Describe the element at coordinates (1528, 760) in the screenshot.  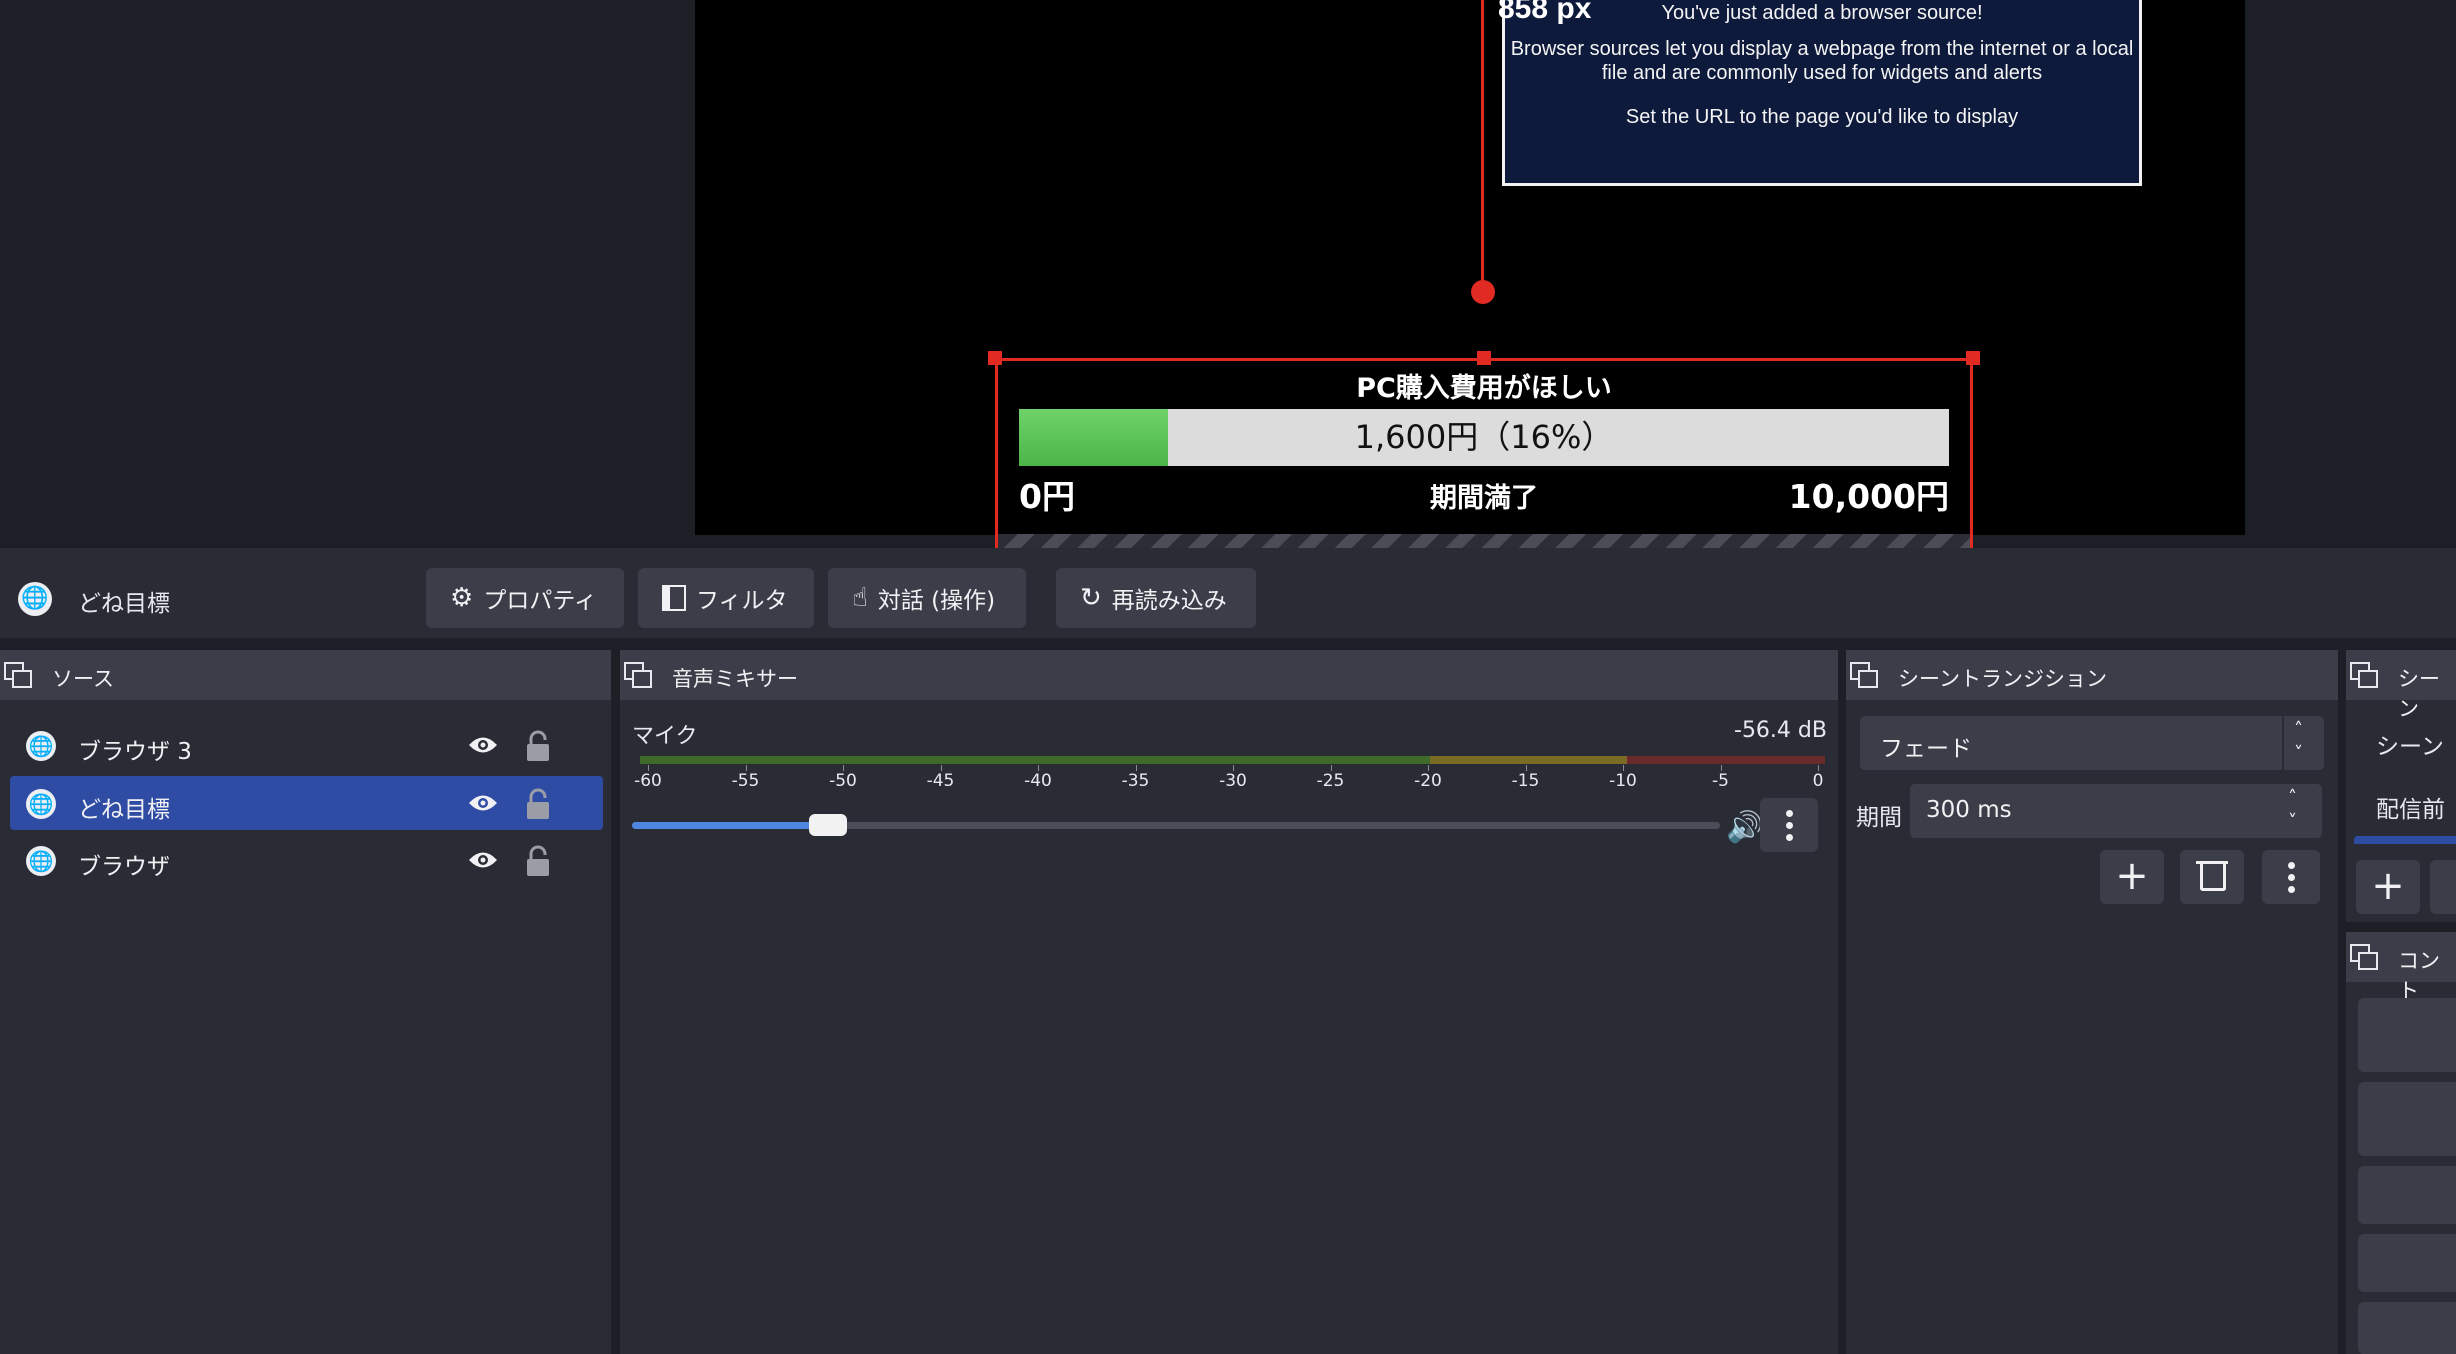
I see `meter-yellow-zone` at that location.